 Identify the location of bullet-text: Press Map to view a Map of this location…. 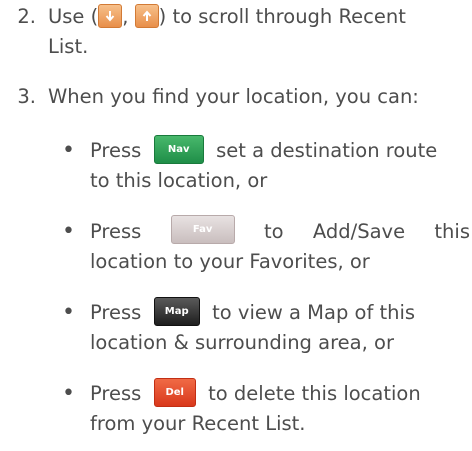
(280, 327).